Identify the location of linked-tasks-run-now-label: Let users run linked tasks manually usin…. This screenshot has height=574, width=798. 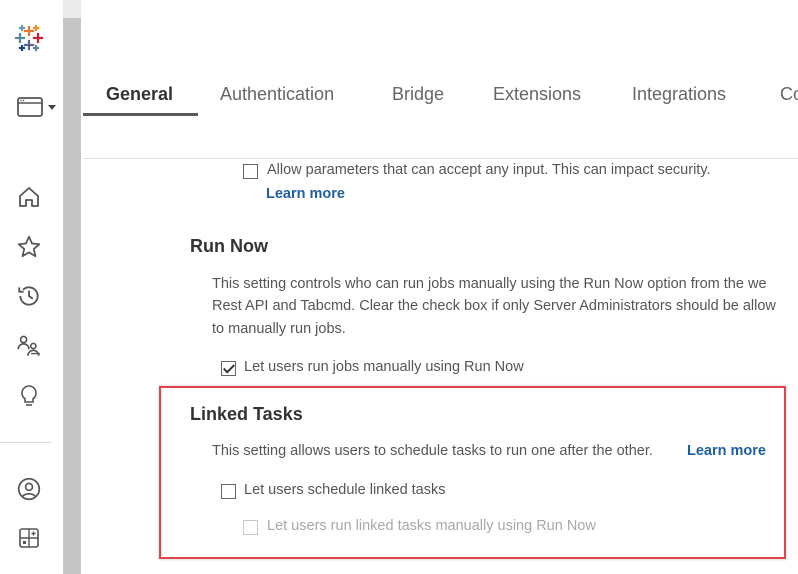
(431, 526).